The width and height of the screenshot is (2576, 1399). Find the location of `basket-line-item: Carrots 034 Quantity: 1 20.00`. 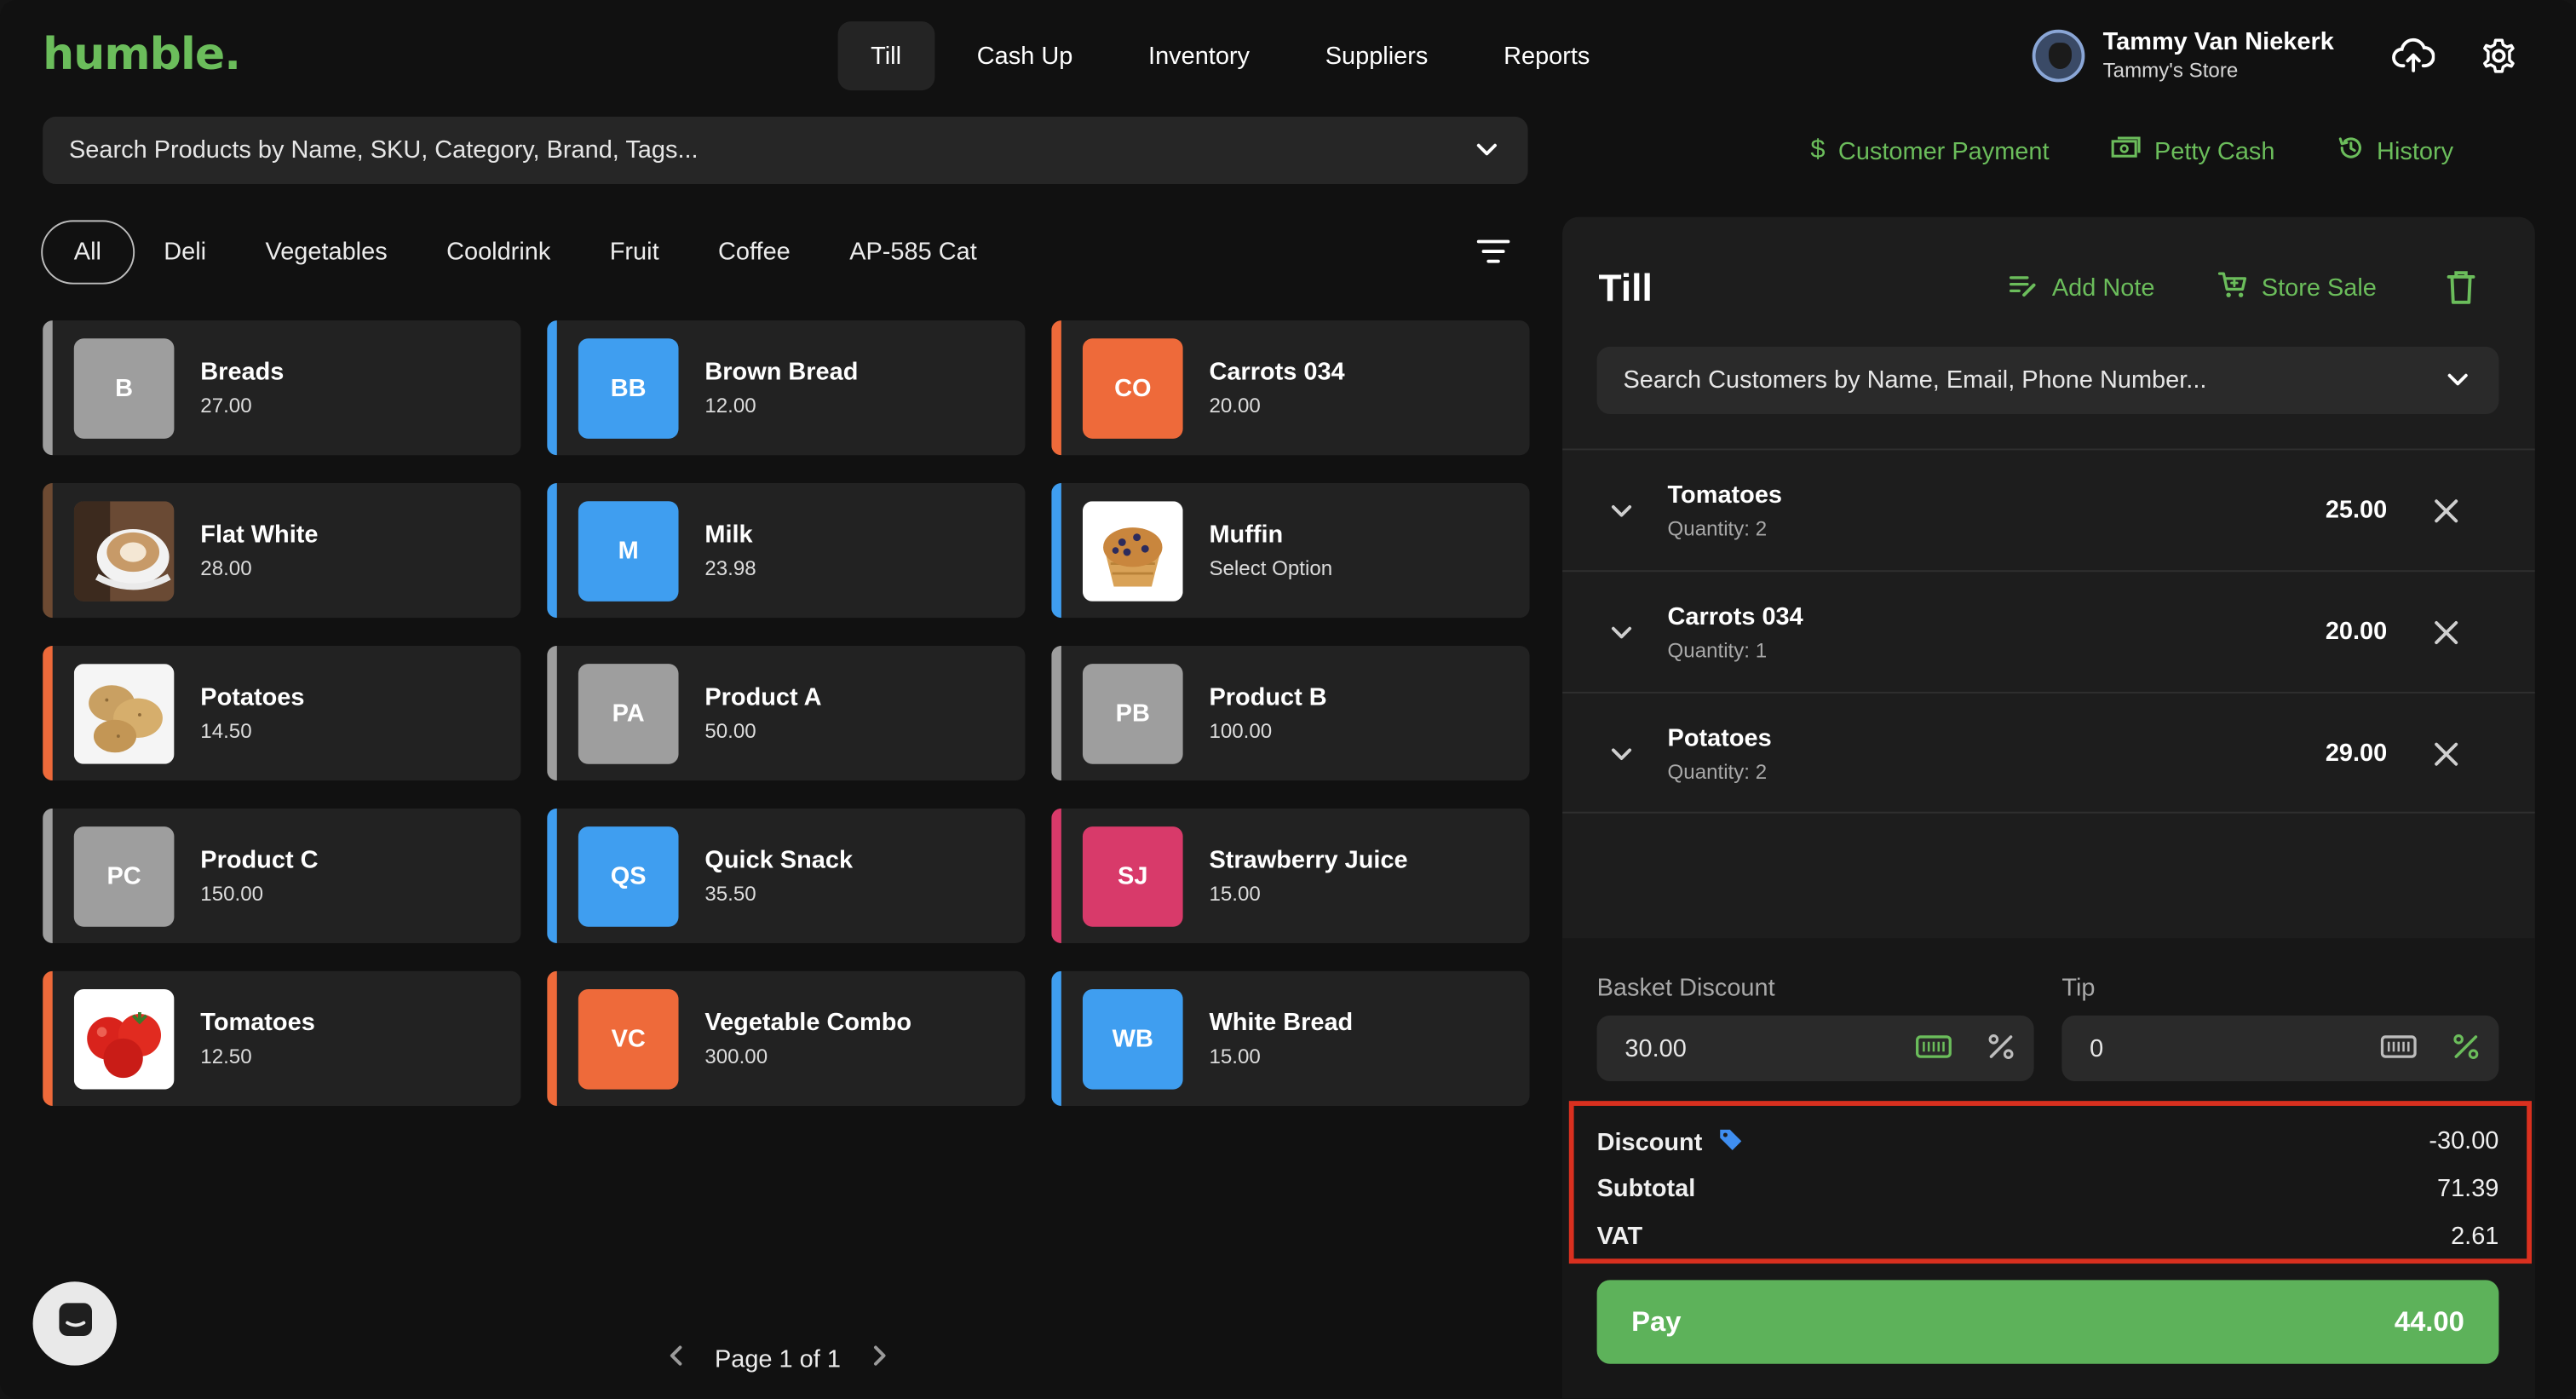

basket-line-item: Carrots 034 Quantity: 1 20.00 is located at coordinates (2048, 631).